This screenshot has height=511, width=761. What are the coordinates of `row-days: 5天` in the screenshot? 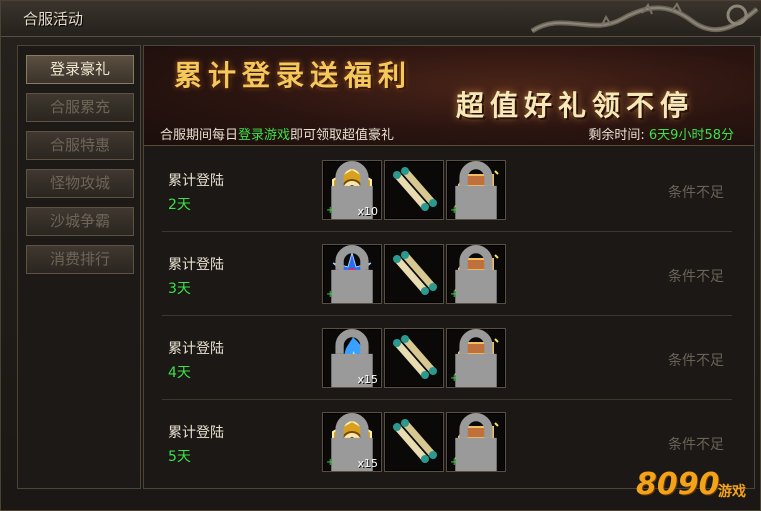 It's located at (179, 457).